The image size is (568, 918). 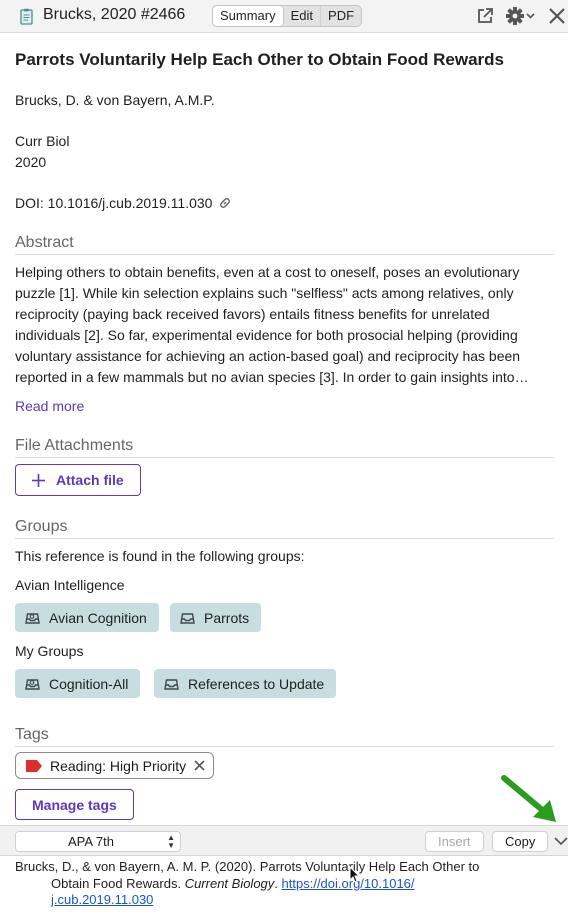 I want to click on abstract-heading: Abstract, so click(x=284, y=244).